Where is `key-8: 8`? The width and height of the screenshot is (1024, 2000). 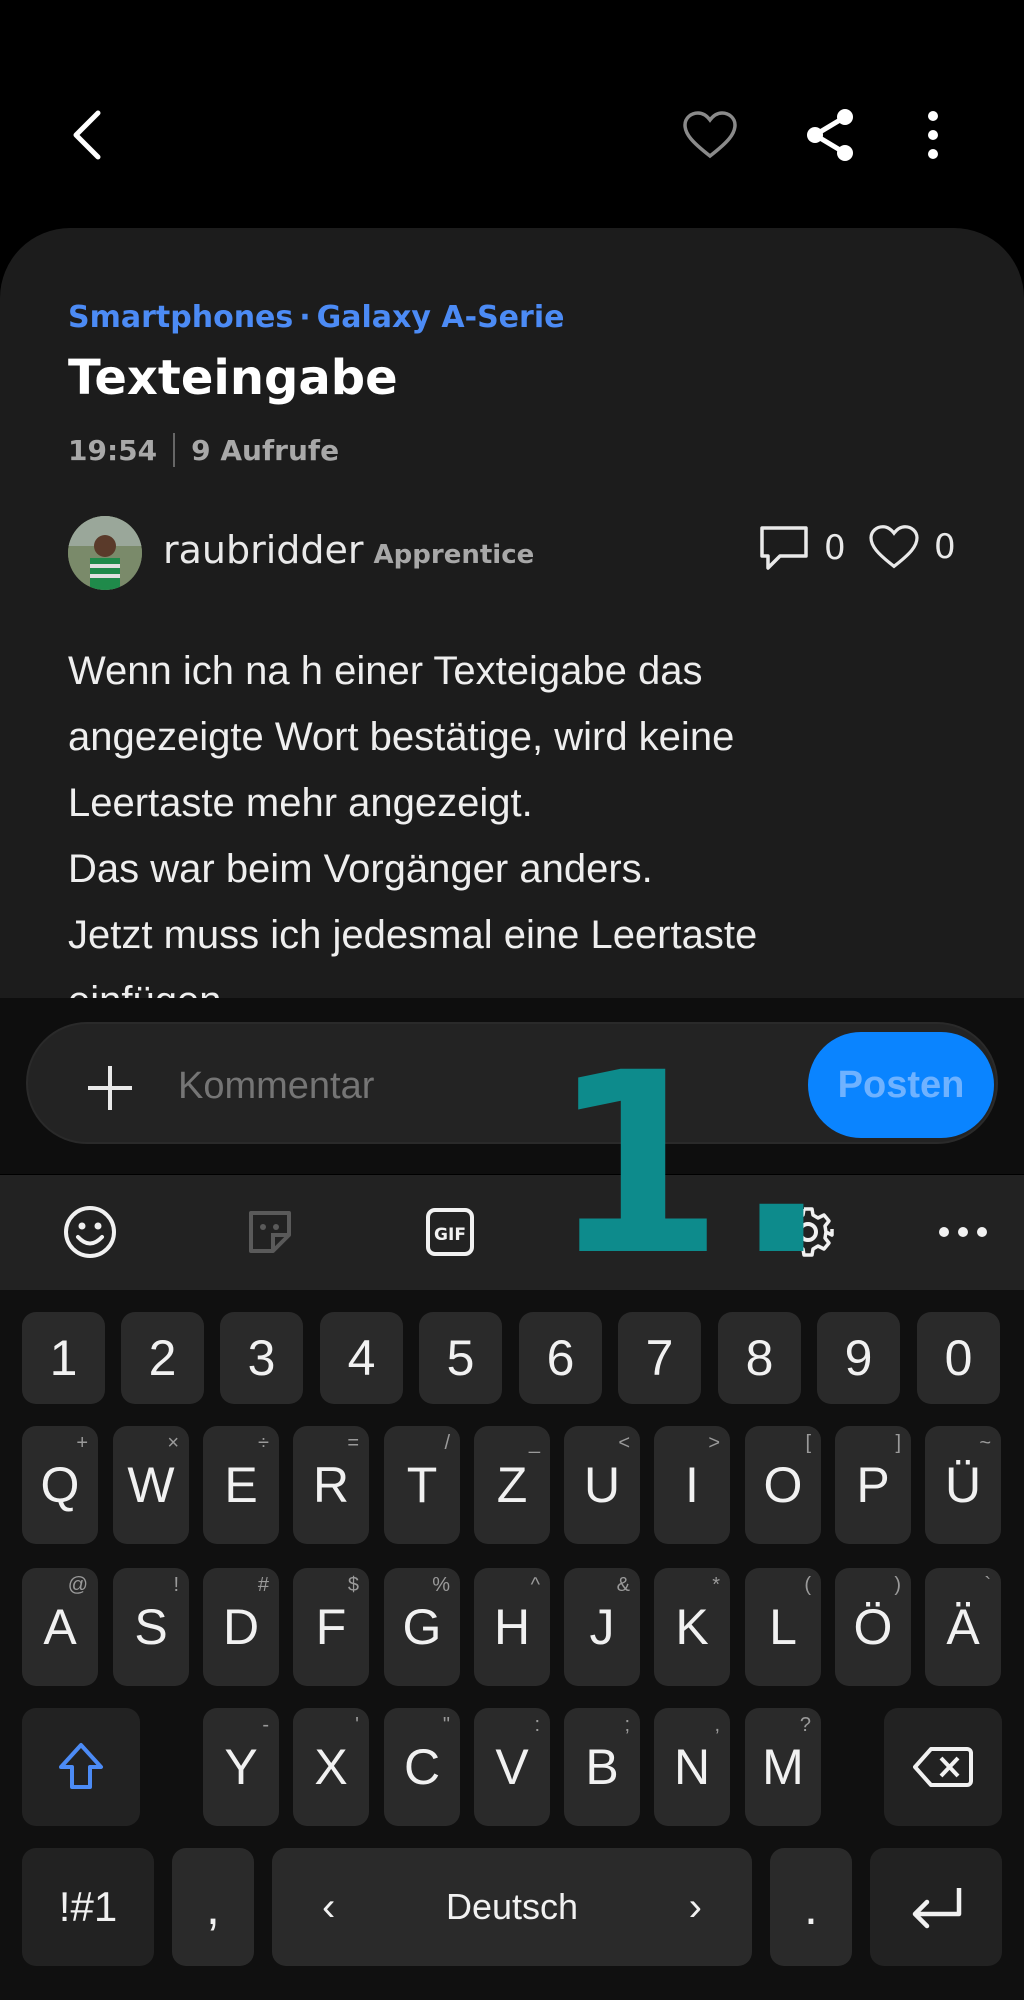 key-8: 8 is located at coordinates (759, 1358).